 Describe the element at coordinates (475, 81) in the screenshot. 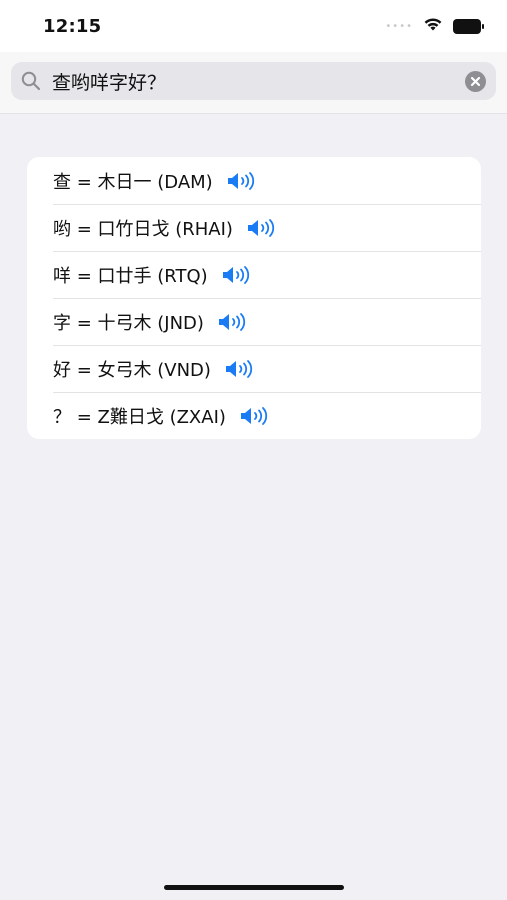

I see `clear-icon` at that location.